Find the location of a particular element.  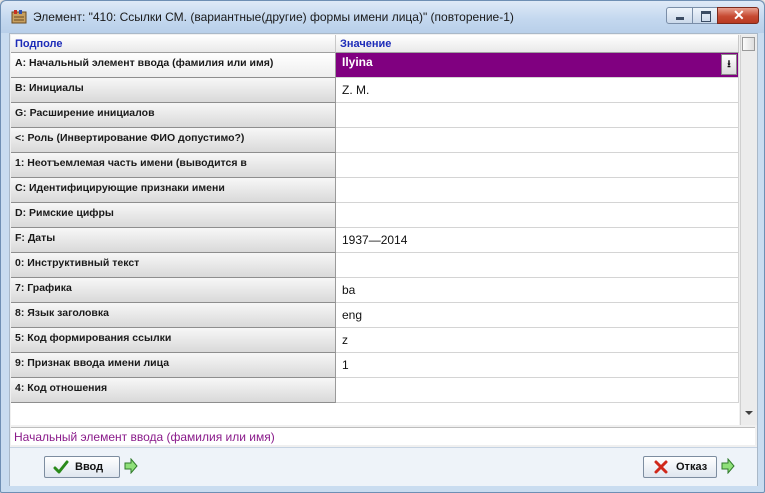

close-button: ✕ is located at coordinates (738, 15).